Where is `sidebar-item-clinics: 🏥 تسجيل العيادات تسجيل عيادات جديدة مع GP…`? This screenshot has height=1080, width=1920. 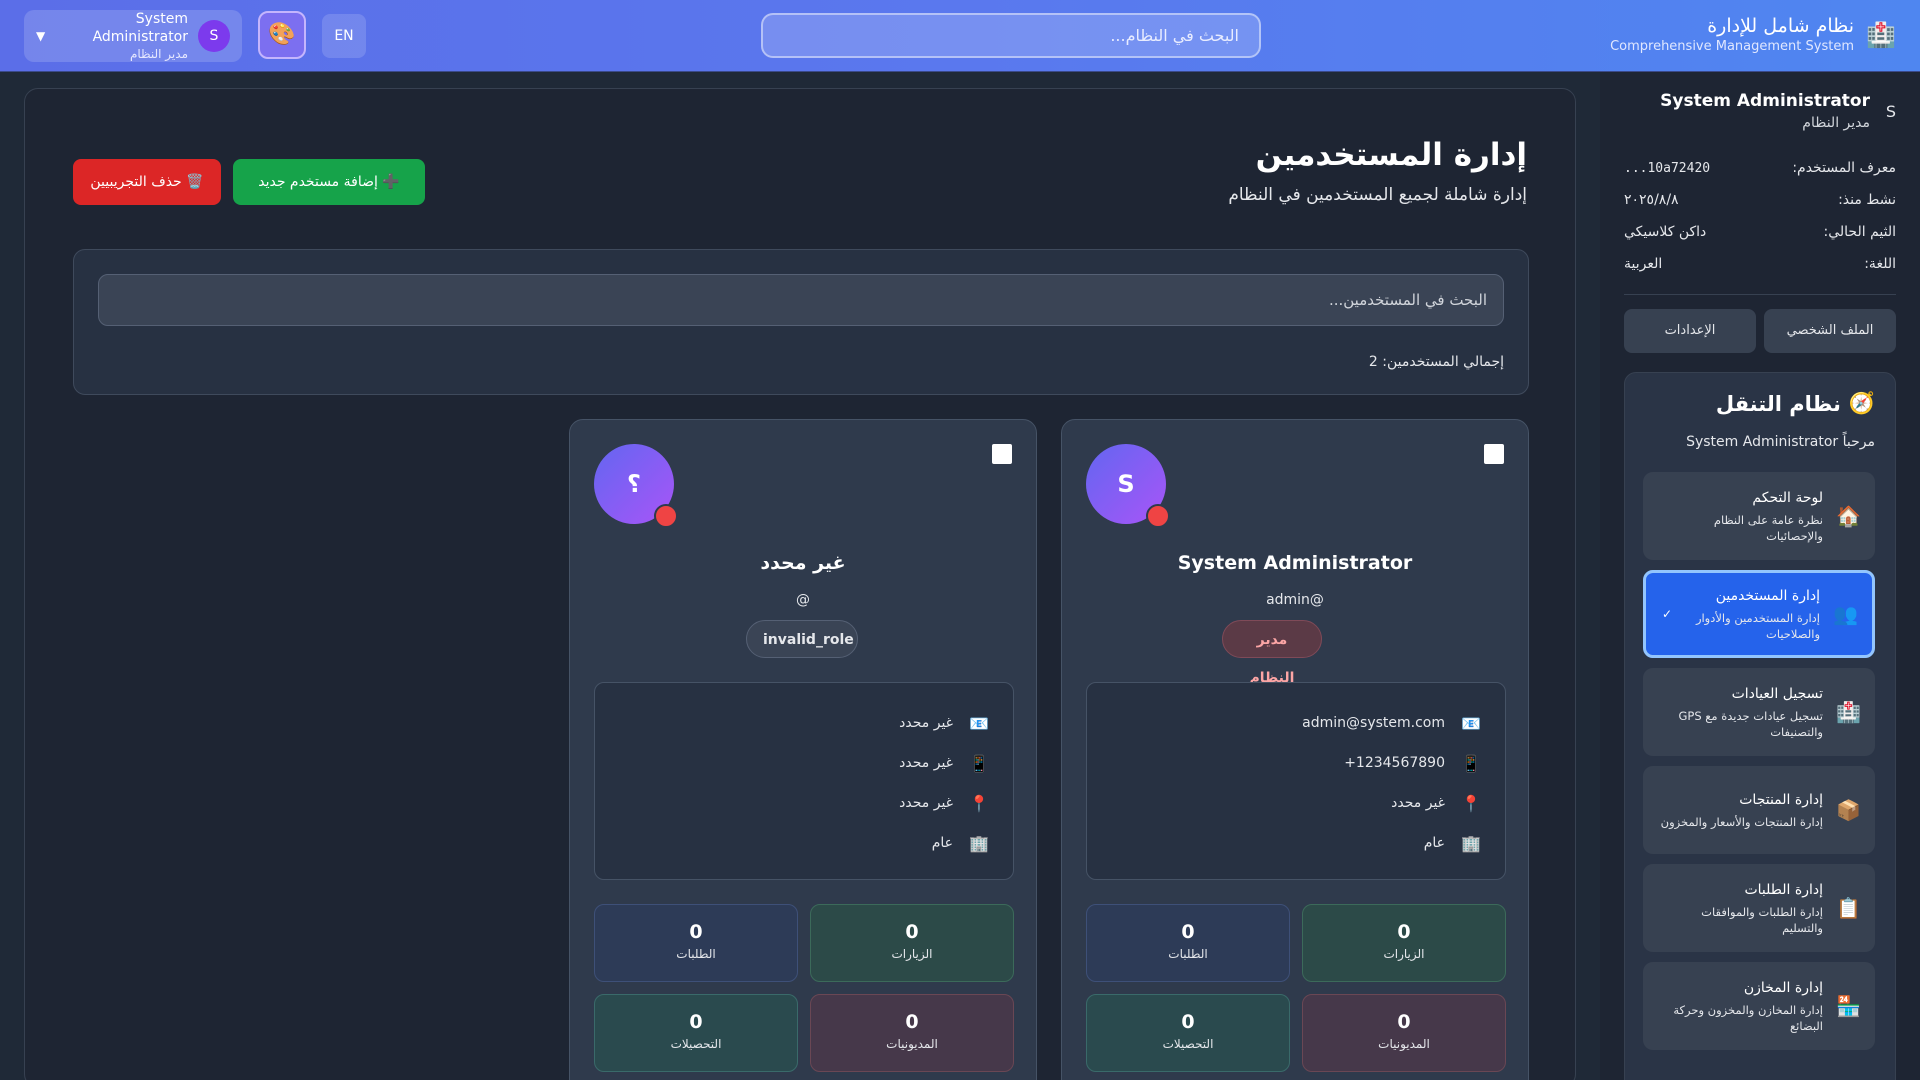
sidebar-item-clinics: 🏥 تسجيل العيادات تسجيل عيادات جديدة مع GP… is located at coordinates (1759, 712).